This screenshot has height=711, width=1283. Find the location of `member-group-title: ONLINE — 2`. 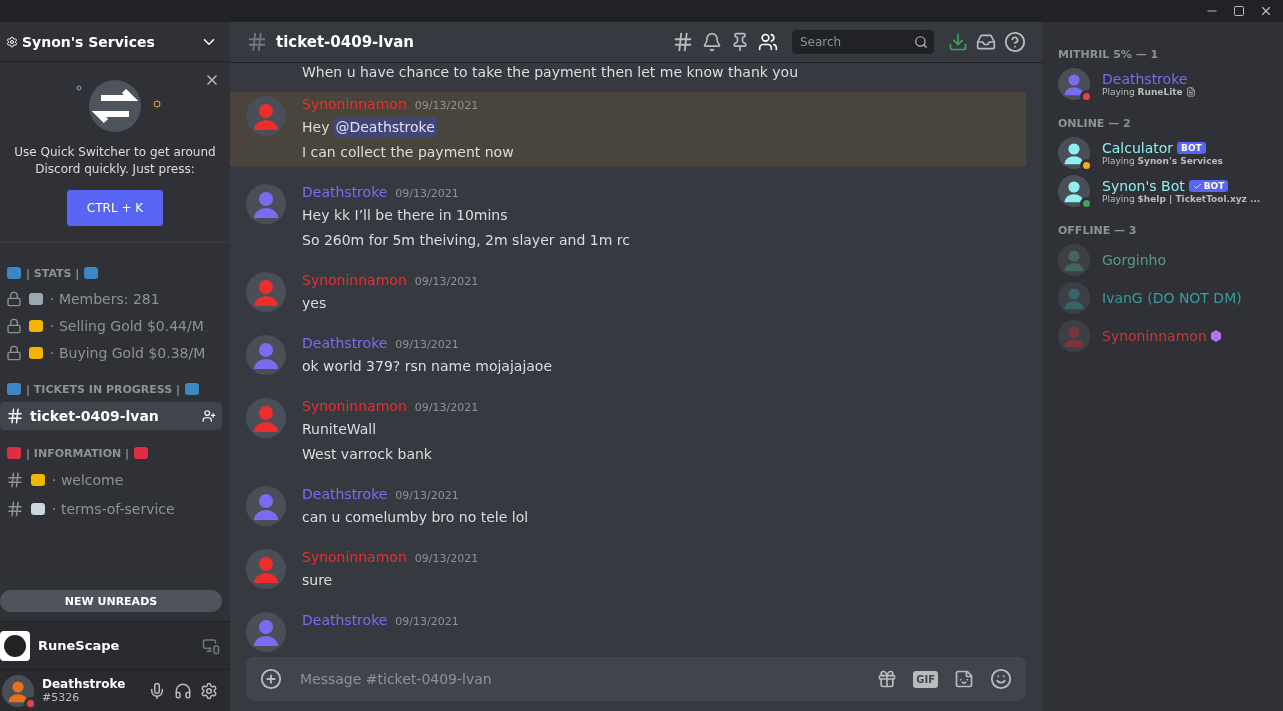

member-group-title: ONLINE — 2 is located at coordinates (1094, 124).